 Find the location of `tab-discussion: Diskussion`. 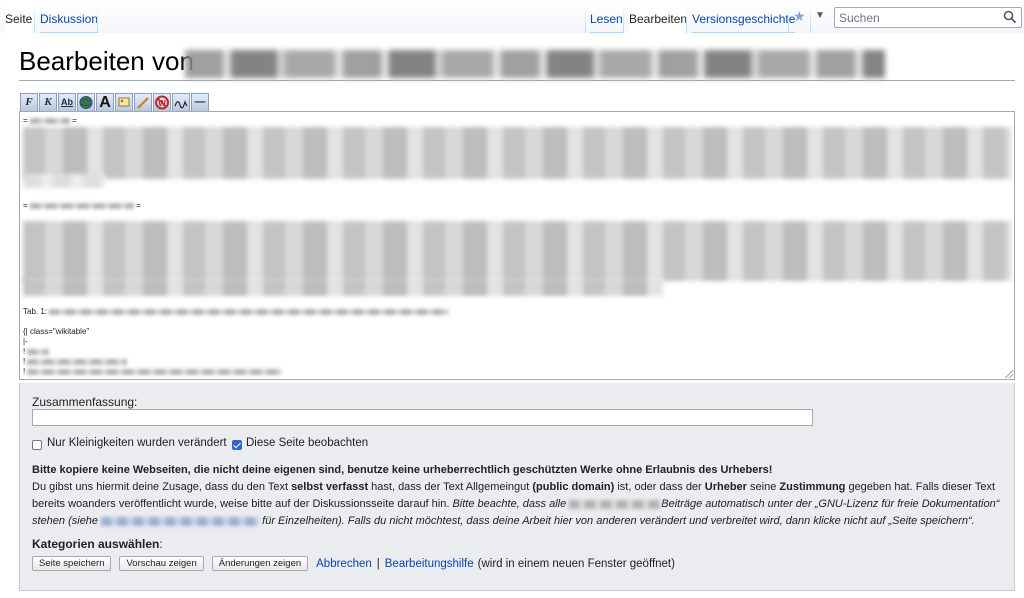

tab-discussion: Diskussion is located at coordinates (69, 16).